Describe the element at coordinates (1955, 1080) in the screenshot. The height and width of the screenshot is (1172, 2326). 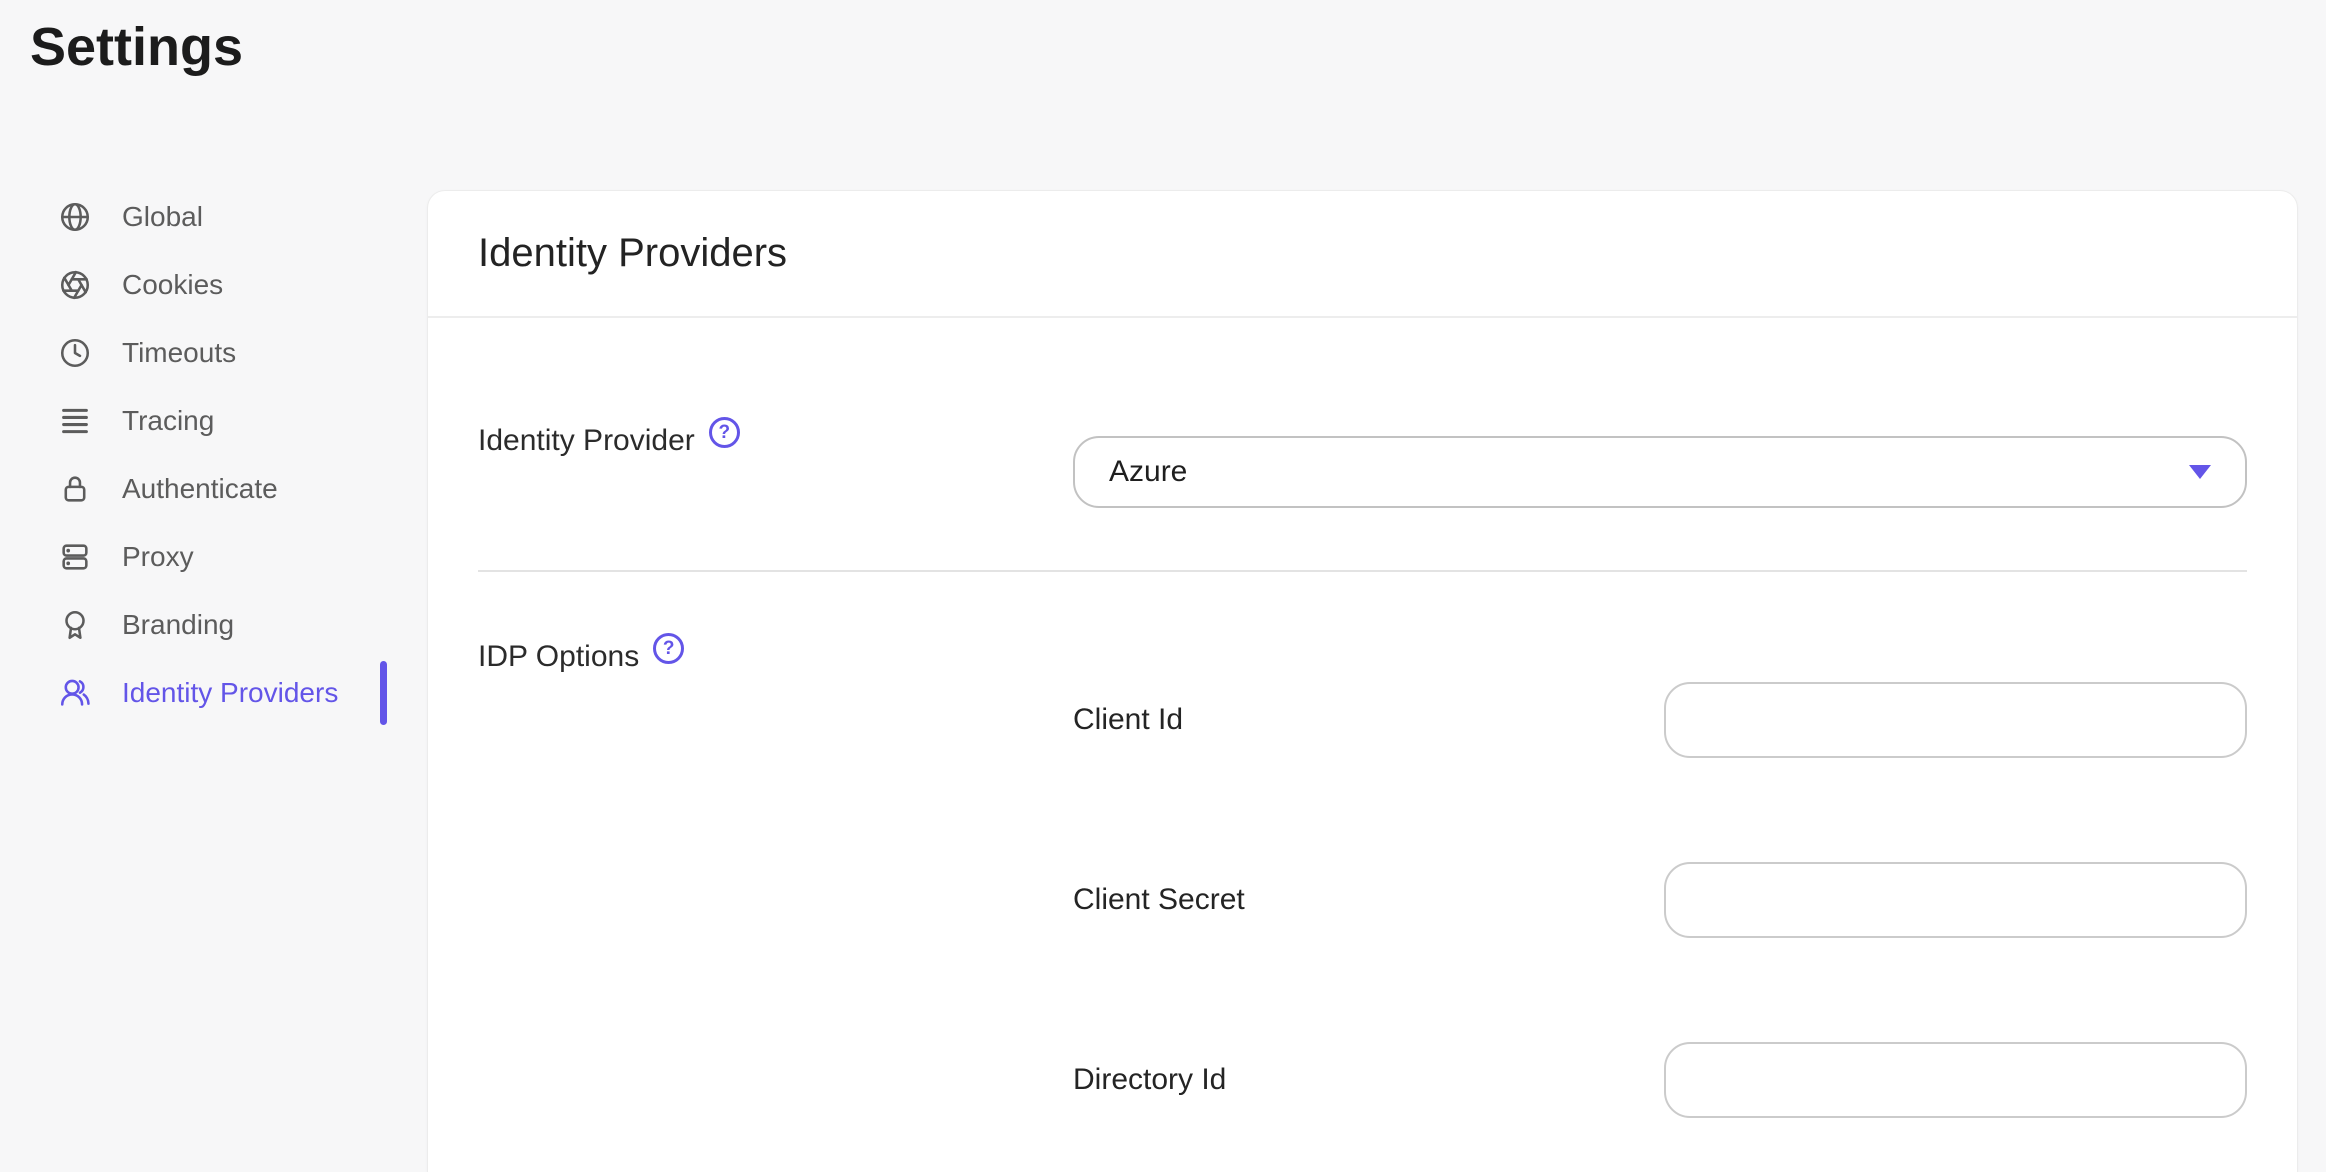
I see `directory-id-input` at that location.